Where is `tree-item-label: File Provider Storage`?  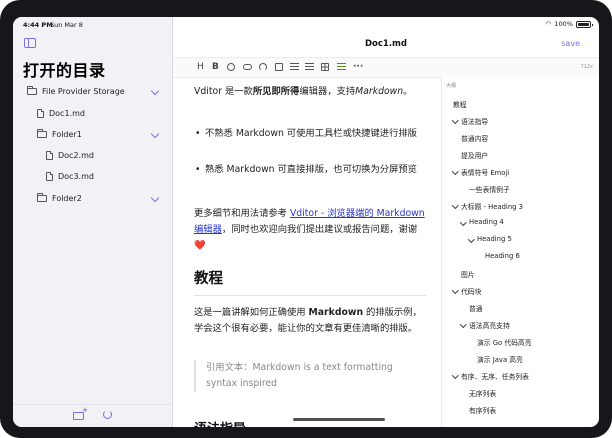 tree-item-label: File Provider Storage is located at coordinates (83, 91).